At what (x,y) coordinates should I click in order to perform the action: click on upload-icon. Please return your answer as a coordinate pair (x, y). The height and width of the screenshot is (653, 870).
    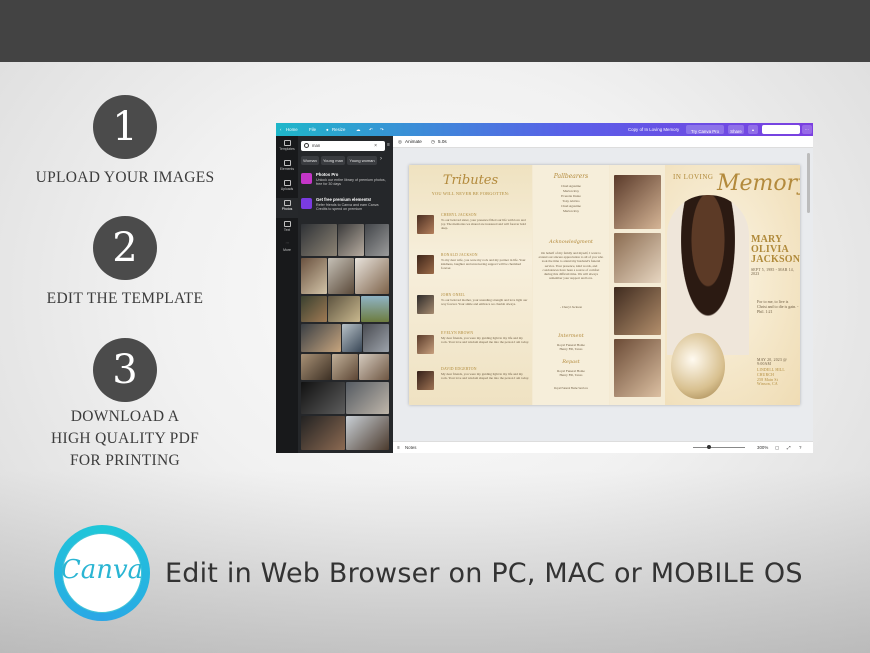
    Looking at the image, I should click on (287, 183).